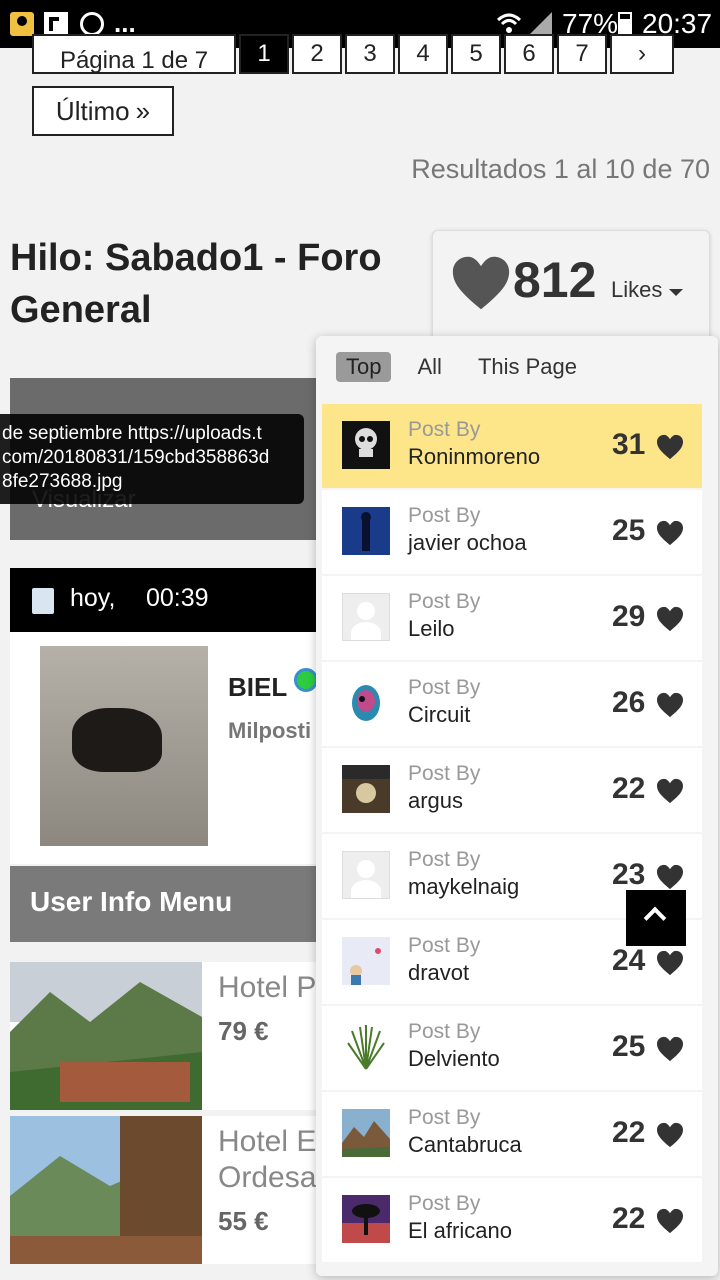 This screenshot has height=1280, width=720. Describe the element at coordinates (467, 543) in the screenshot. I see `liker-name: javier ochoa` at that location.